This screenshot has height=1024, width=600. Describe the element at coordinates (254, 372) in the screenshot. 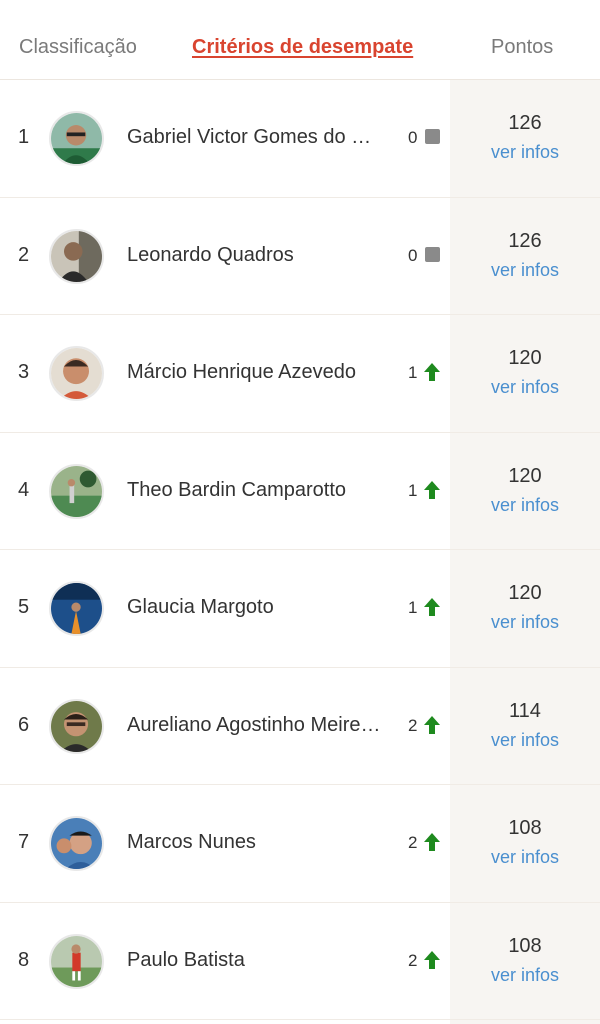

I see `player-name: Márcio Henrique Azevedo` at that location.